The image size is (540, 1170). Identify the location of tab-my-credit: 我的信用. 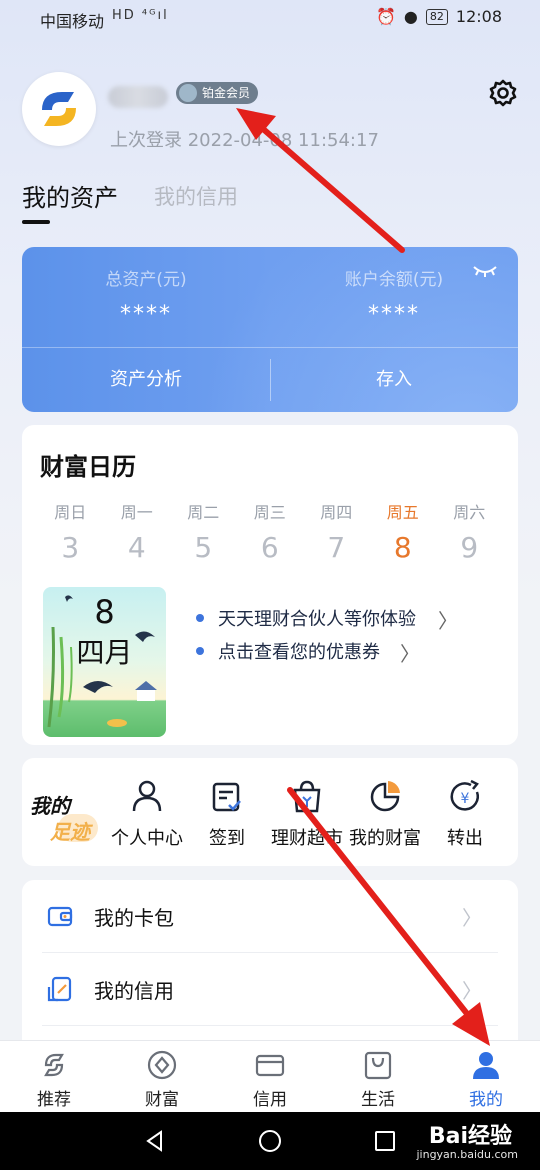
(196, 196).